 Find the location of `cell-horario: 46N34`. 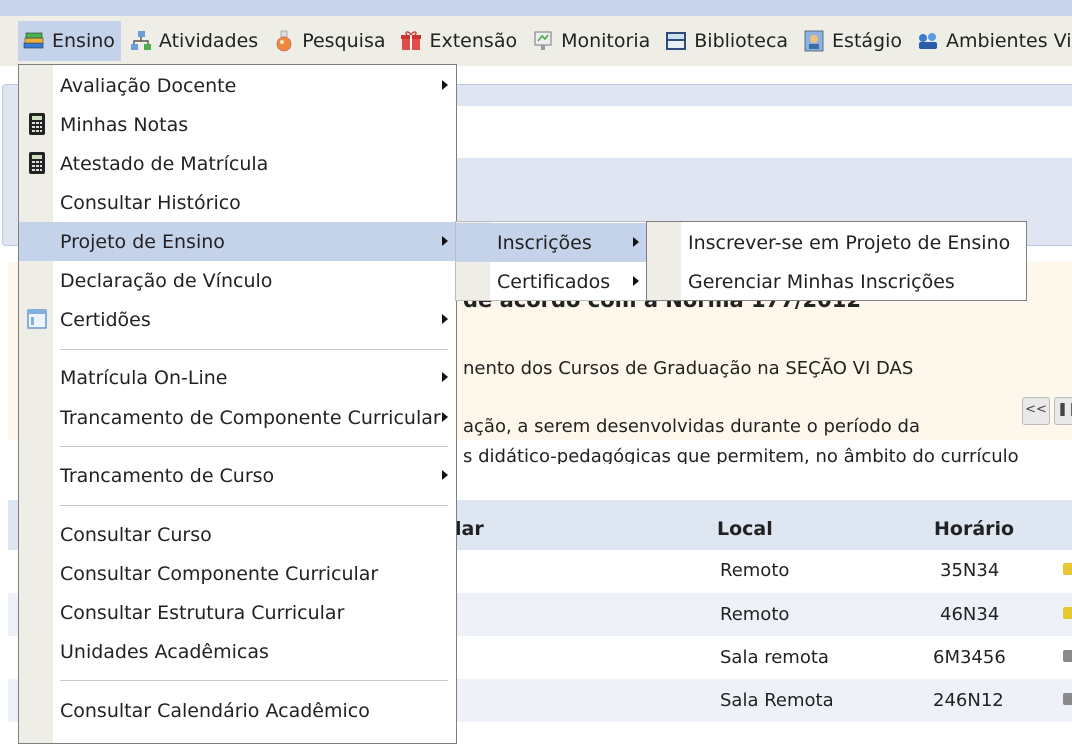

cell-horario: 46N34 is located at coordinates (970, 614).